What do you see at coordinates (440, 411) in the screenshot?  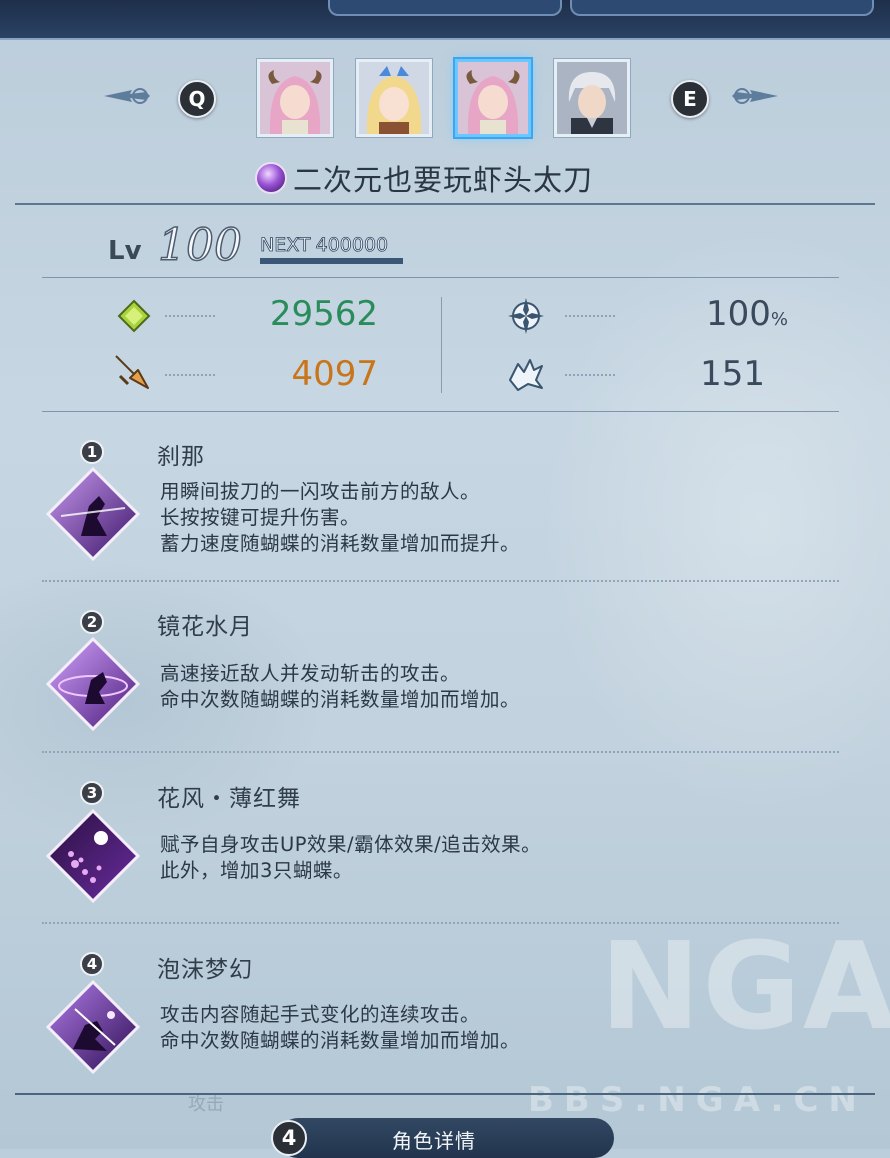 I see `stats-bottom-divider` at bounding box center [440, 411].